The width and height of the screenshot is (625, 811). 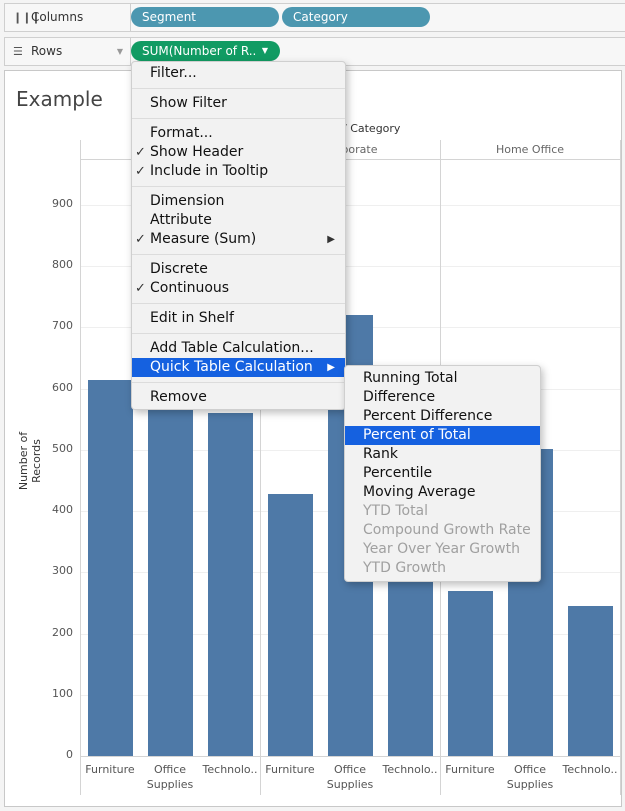 What do you see at coordinates (170, 572) in the screenshot?
I see `bar-consumer-office-supplies` at bounding box center [170, 572].